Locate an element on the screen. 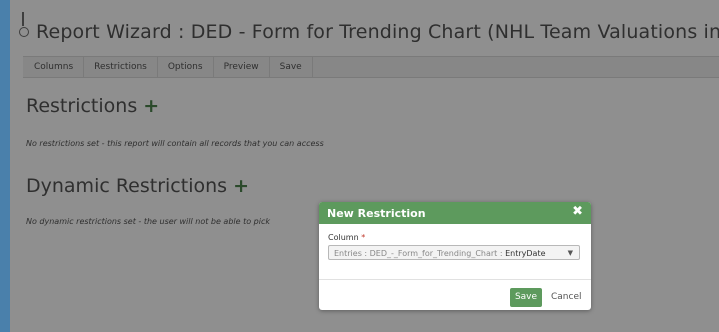  column-select-field: EntryDate is located at coordinates (525, 253).